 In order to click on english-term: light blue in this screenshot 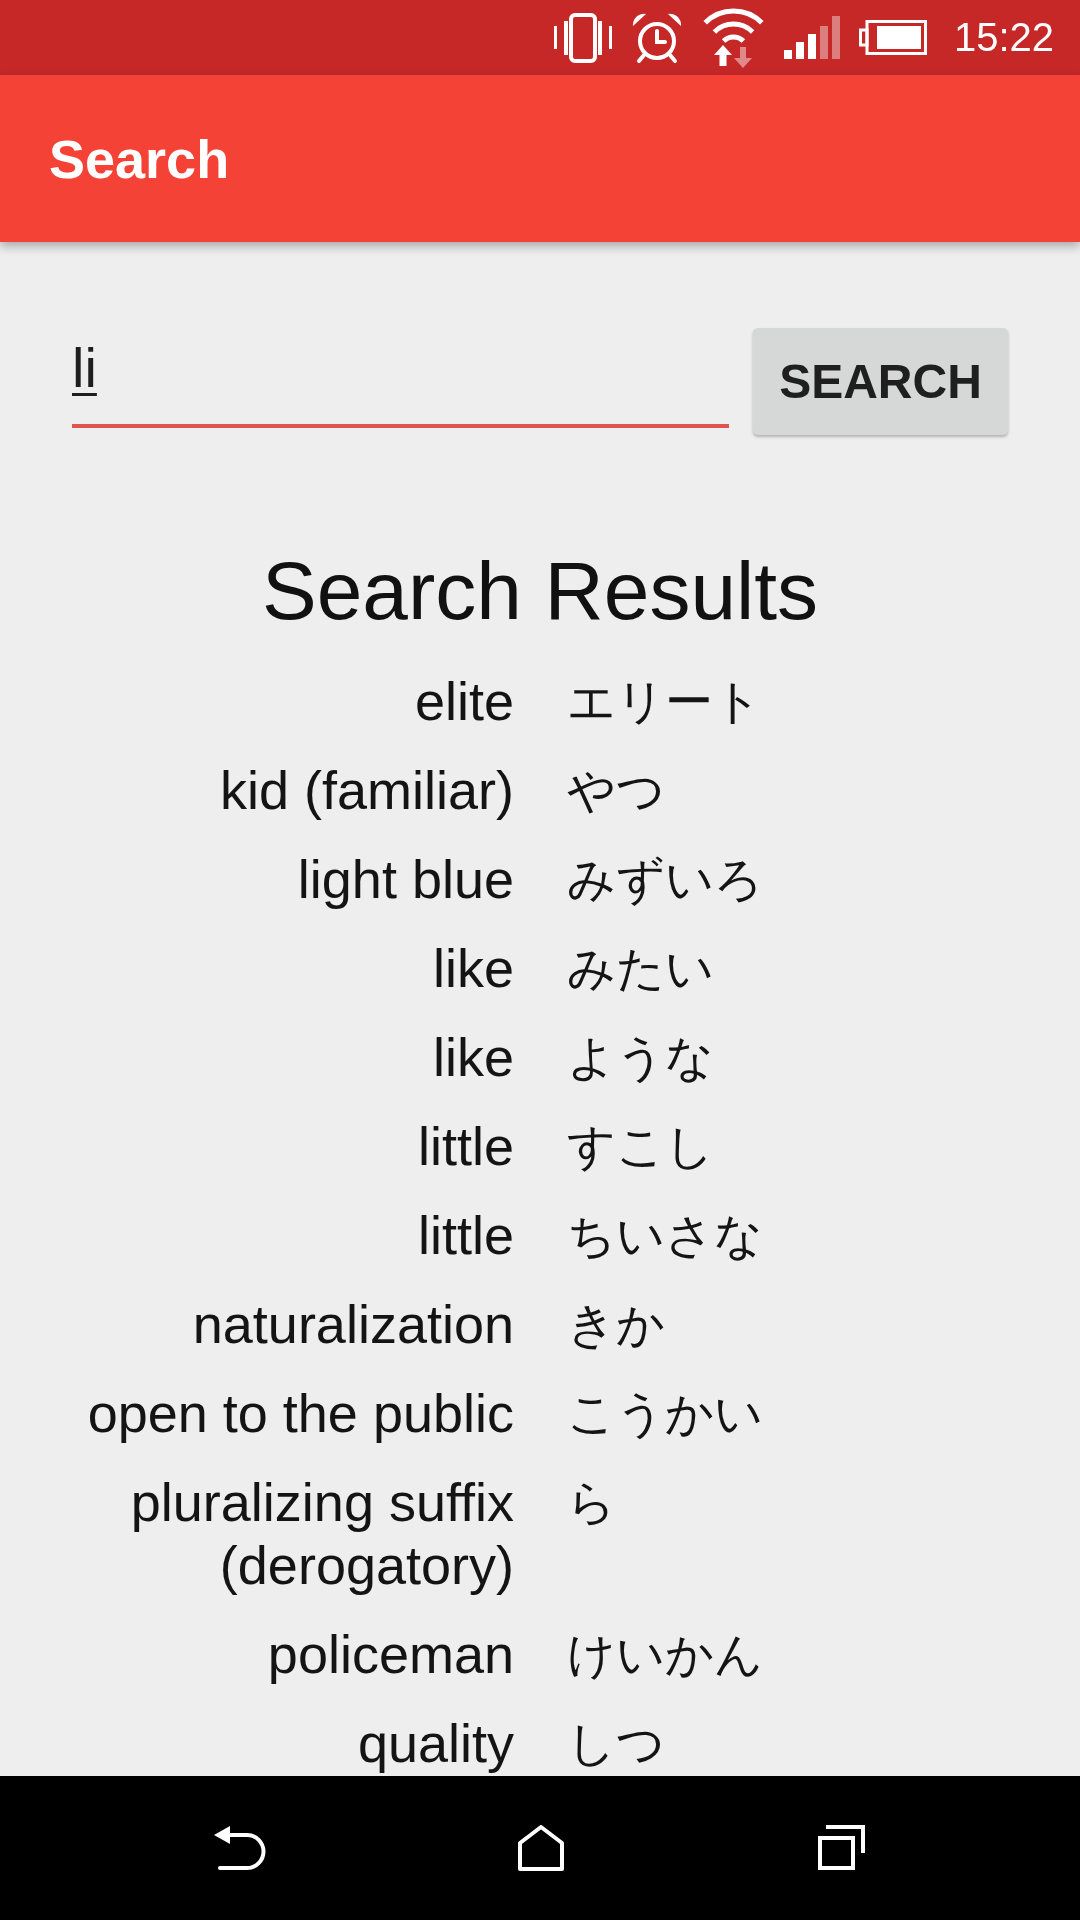, I will do `click(405, 879)`.